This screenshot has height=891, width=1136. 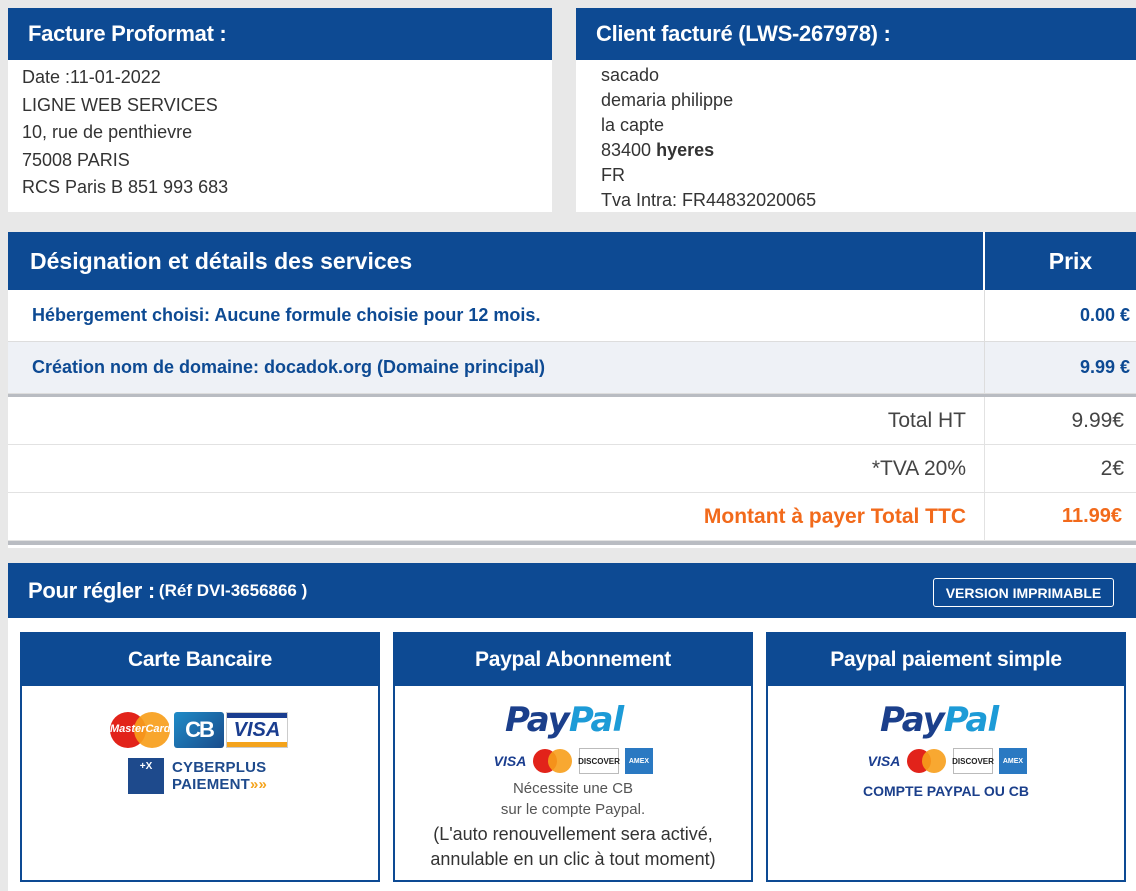 What do you see at coordinates (1104, 315) in the screenshot?
I see `service-price: 0.00 €` at bounding box center [1104, 315].